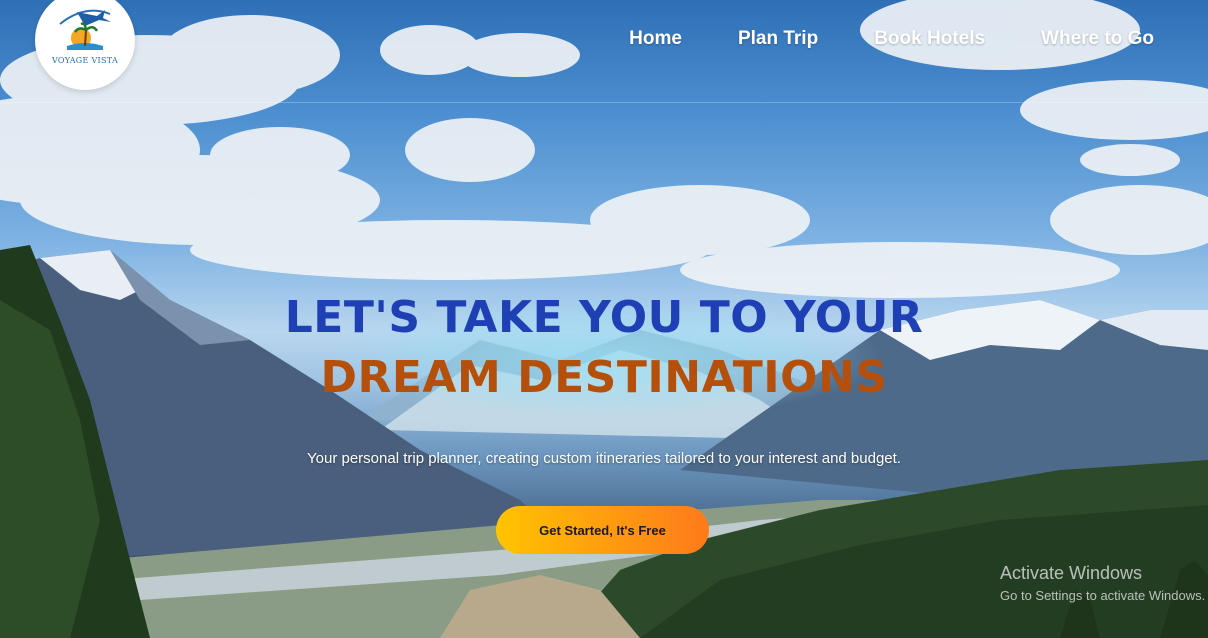  Describe the element at coordinates (85, 29) in the screenshot. I see `airplane-palm-logo-icon` at that location.